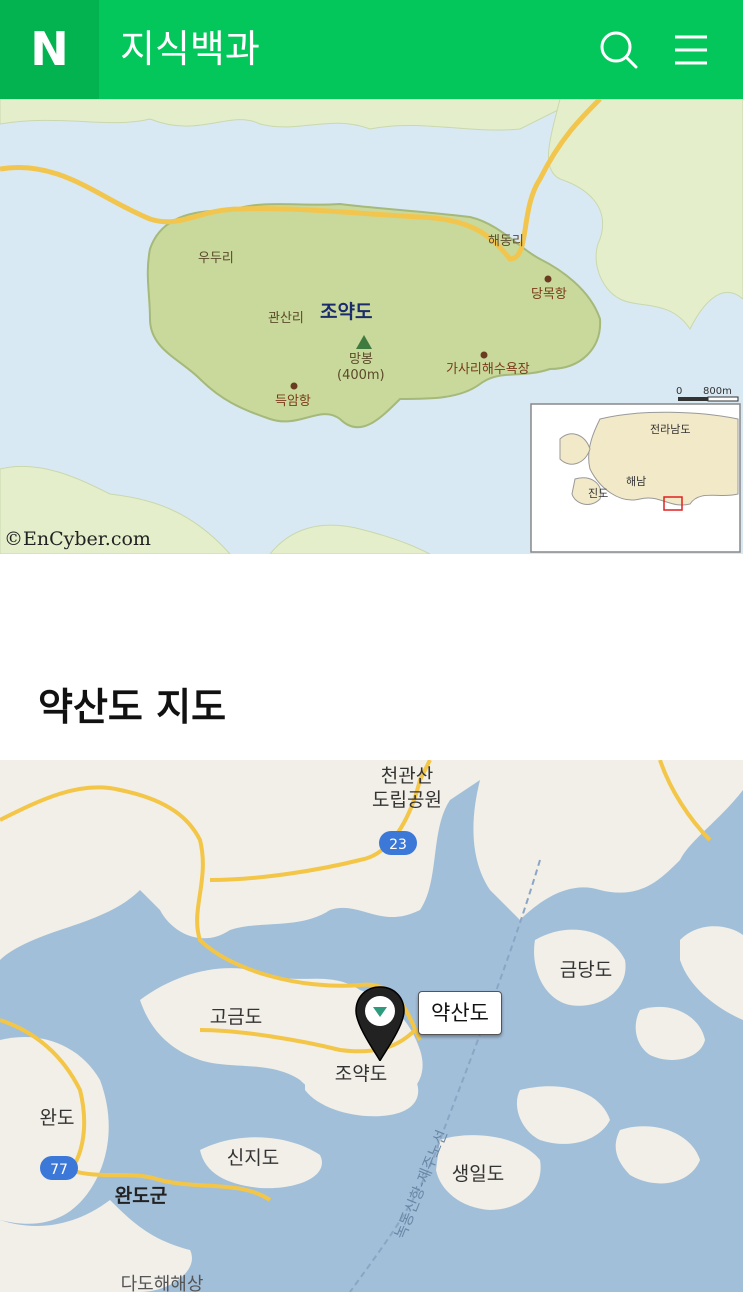 The width and height of the screenshot is (743, 1292). Describe the element at coordinates (141, 1196) in the screenshot. I see `map2-label-wando-gun: 완도군` at that location.